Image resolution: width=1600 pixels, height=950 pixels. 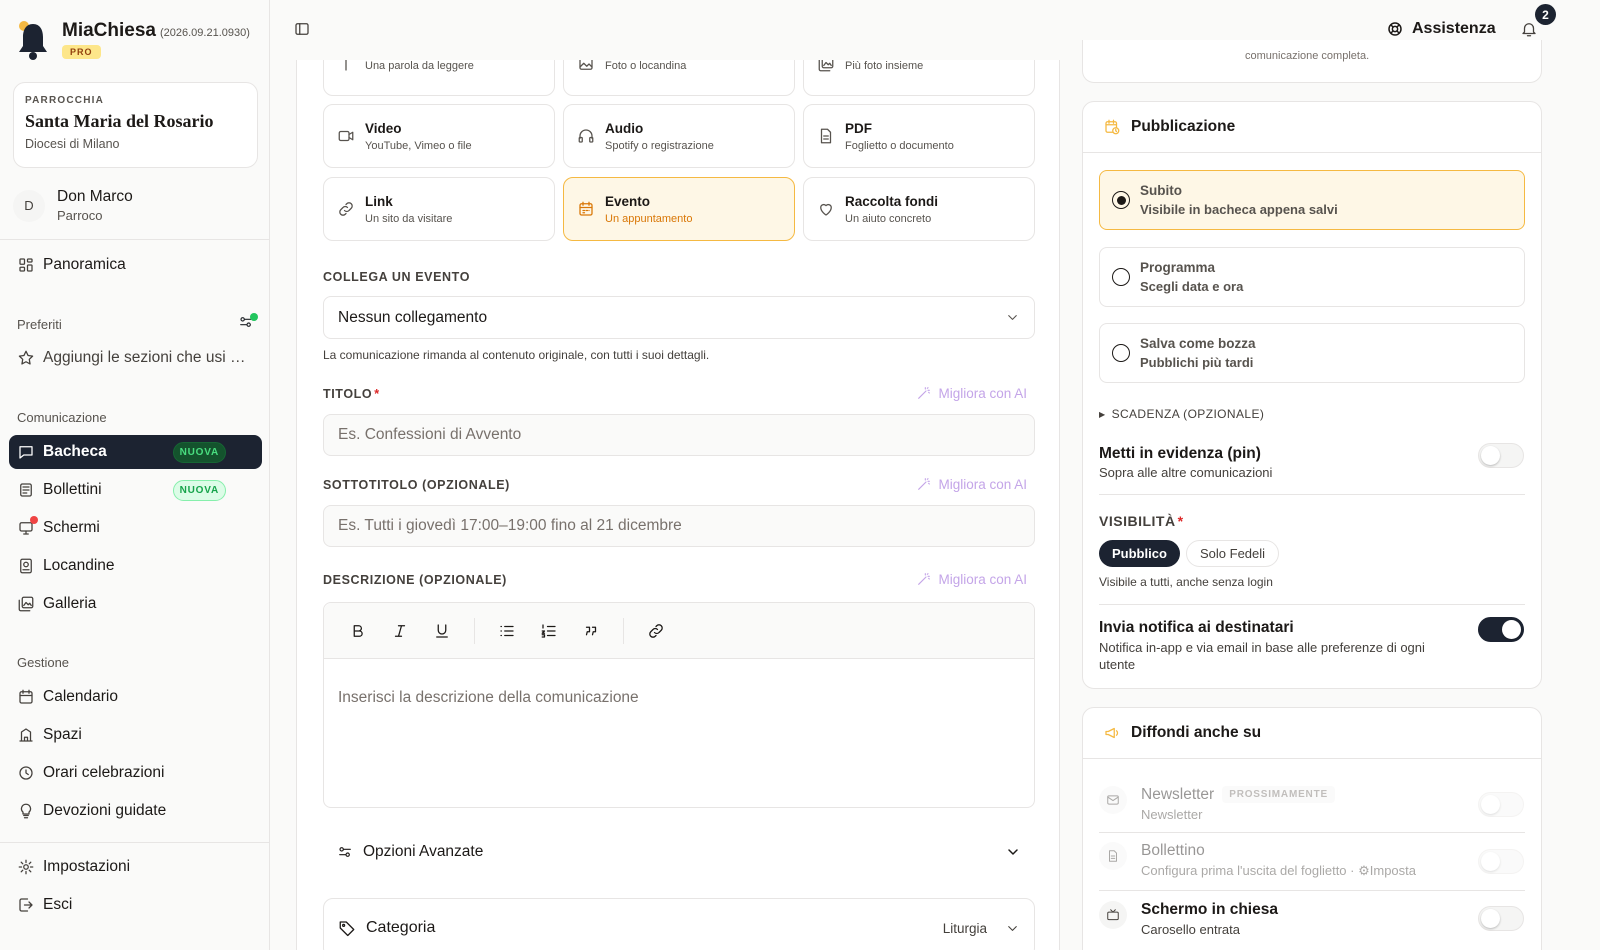 What do you see at coordinates (679, 435) in the screenshot?
I see `title-input` at bounding box center [679, 435].